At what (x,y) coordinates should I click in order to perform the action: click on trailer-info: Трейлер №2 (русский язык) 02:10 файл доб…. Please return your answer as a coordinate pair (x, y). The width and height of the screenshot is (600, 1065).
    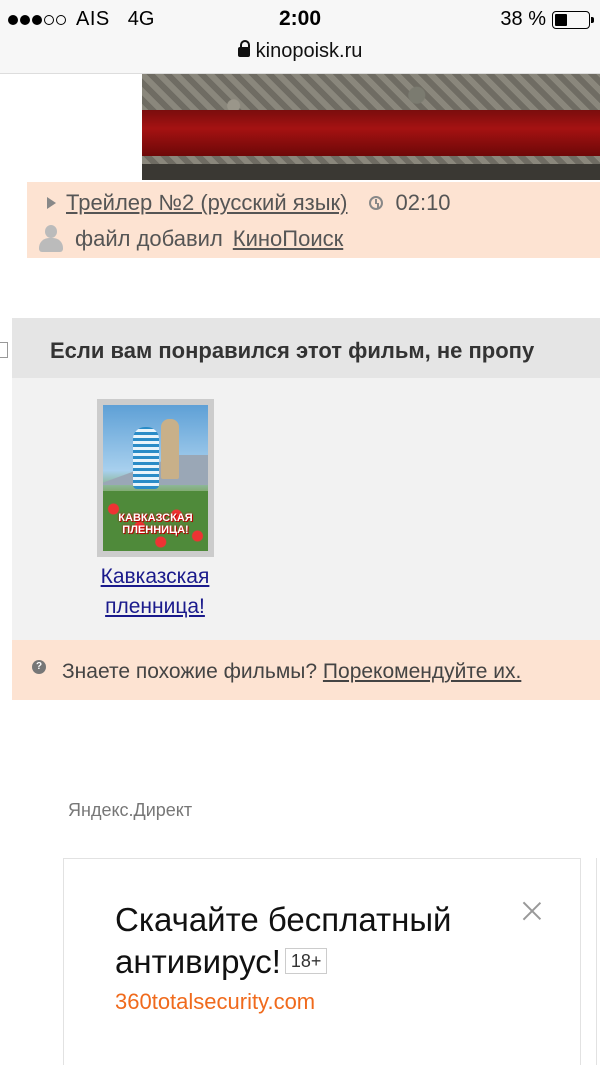
    Looking at the image, I should click on (313, 220).